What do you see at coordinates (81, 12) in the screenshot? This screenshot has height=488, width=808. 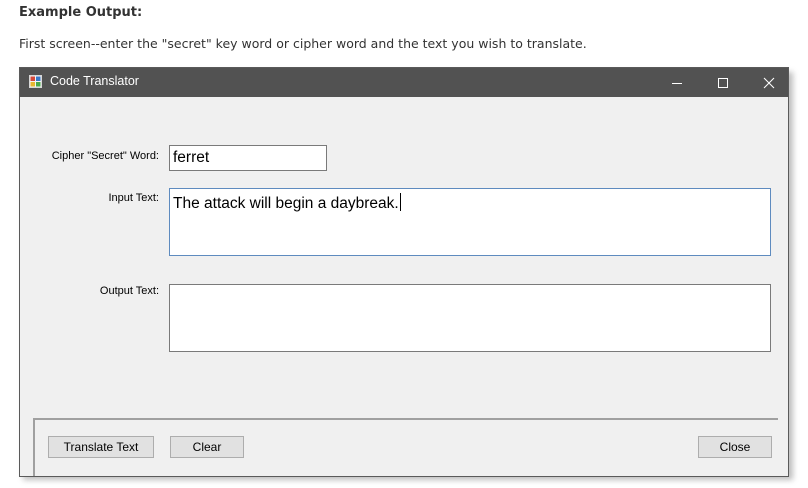 I see `document-heading: Example Output:` at bounding box center [81, 12].